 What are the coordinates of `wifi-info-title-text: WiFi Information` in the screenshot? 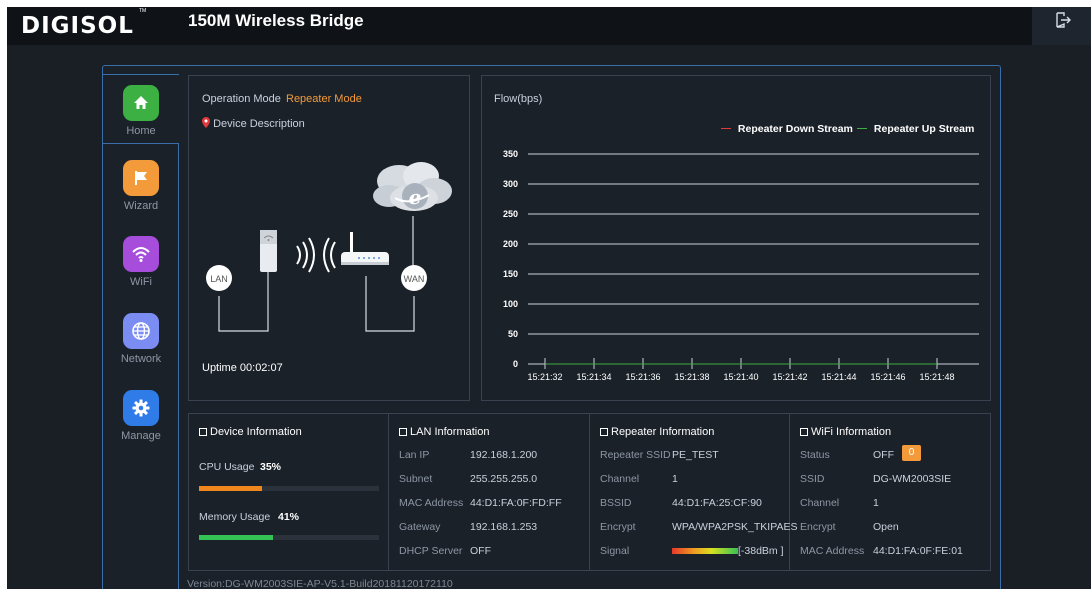 It's located at (851, 432).